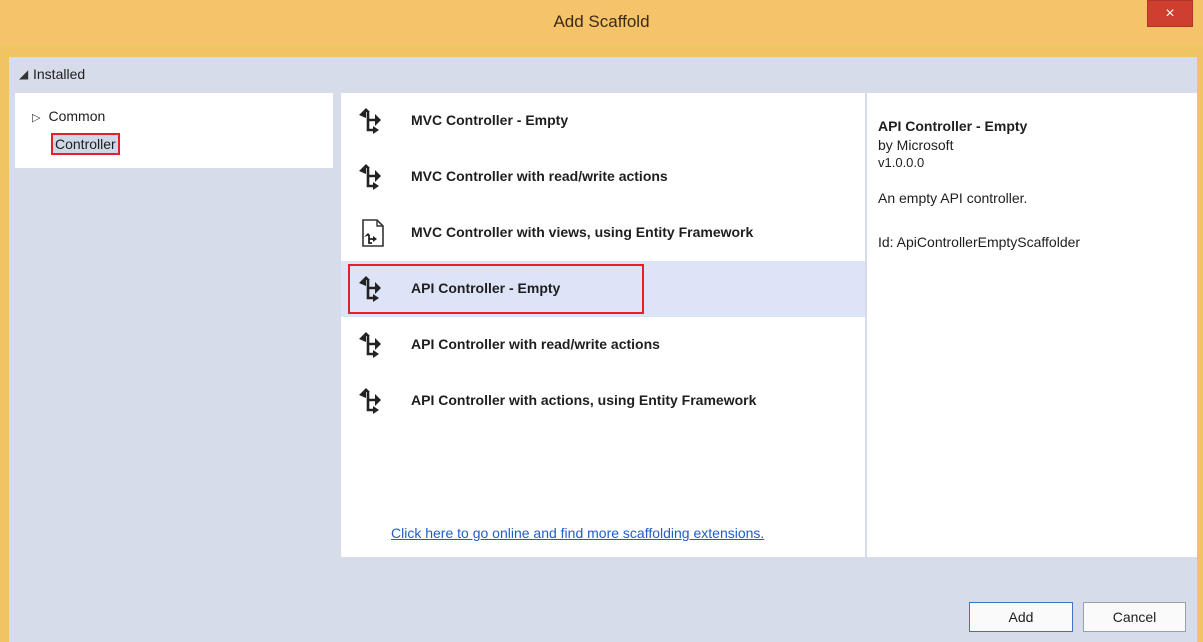 Image resolution: width=1203 pixels, height=642 pixels. What do you see at coordinates (486, 288) in the screenshot?
I see `template-label: API Controller - Empty` at bounding box center [486, 288].